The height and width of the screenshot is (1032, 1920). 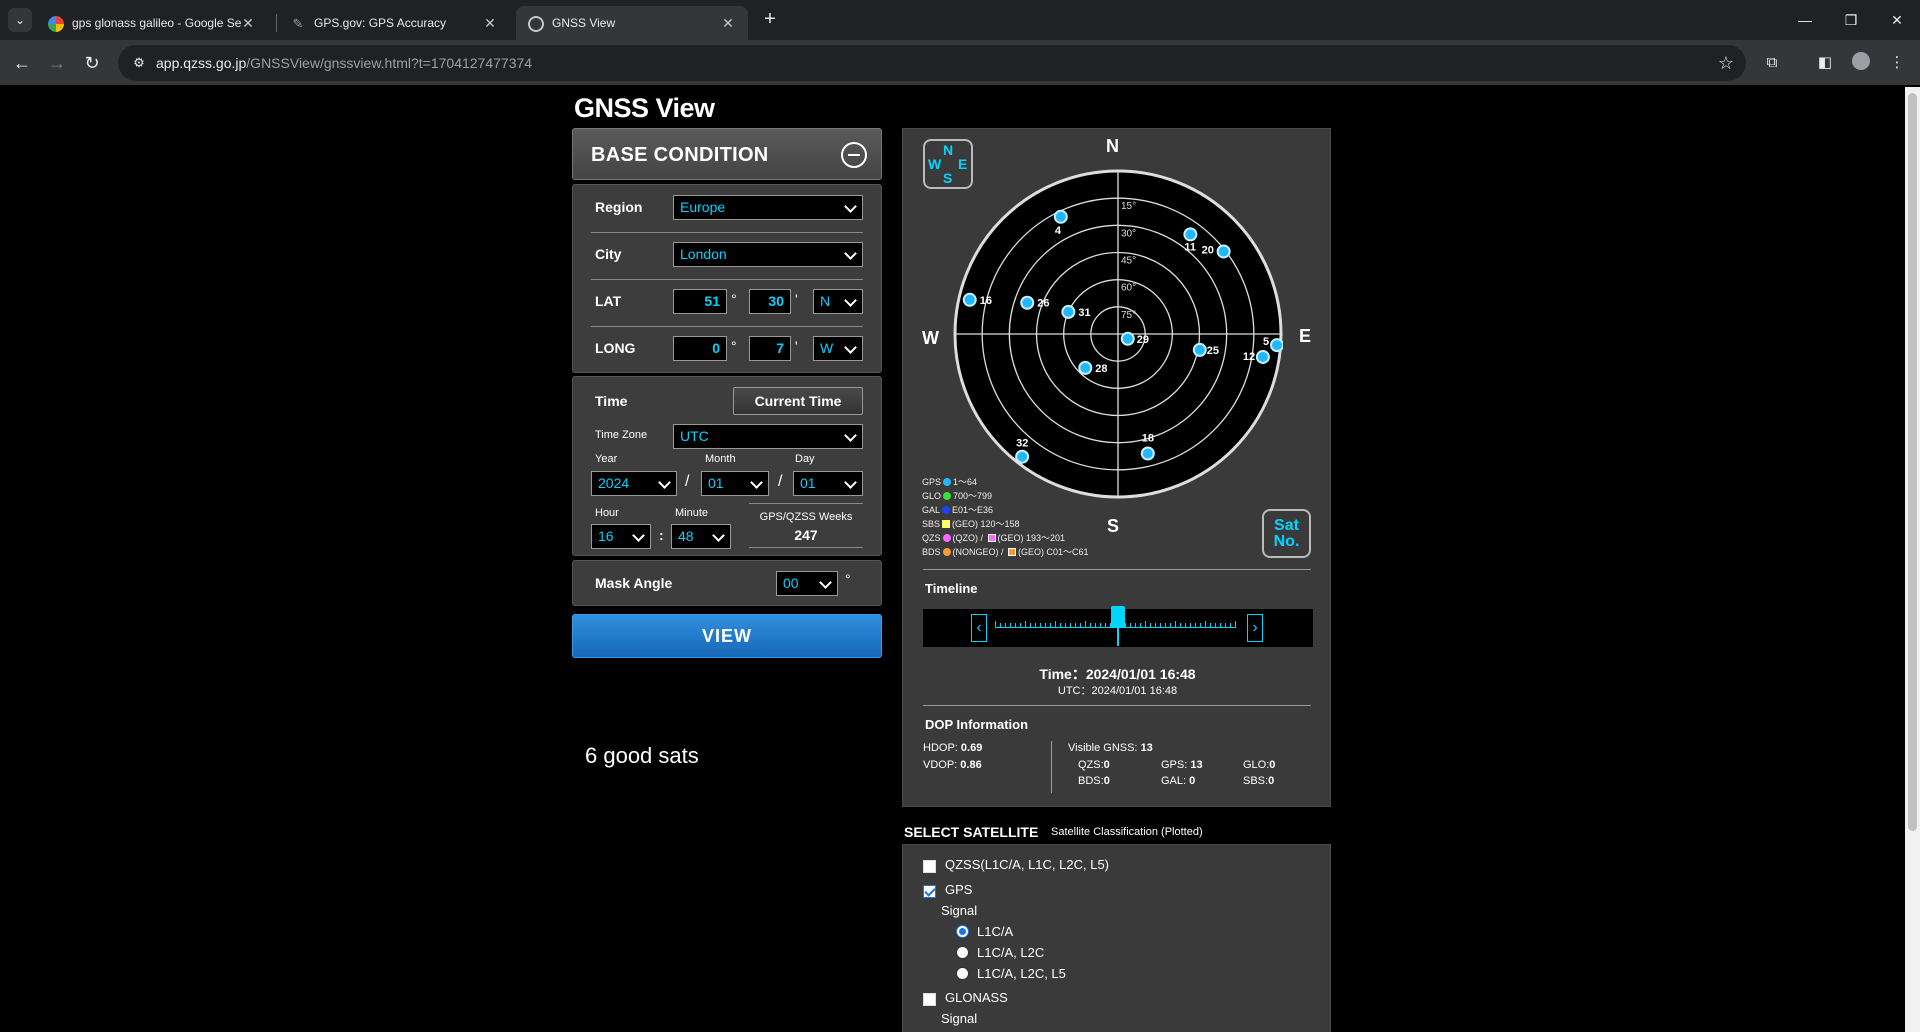 I want to click on minute-label: Minute, so click(x=692, y=513).